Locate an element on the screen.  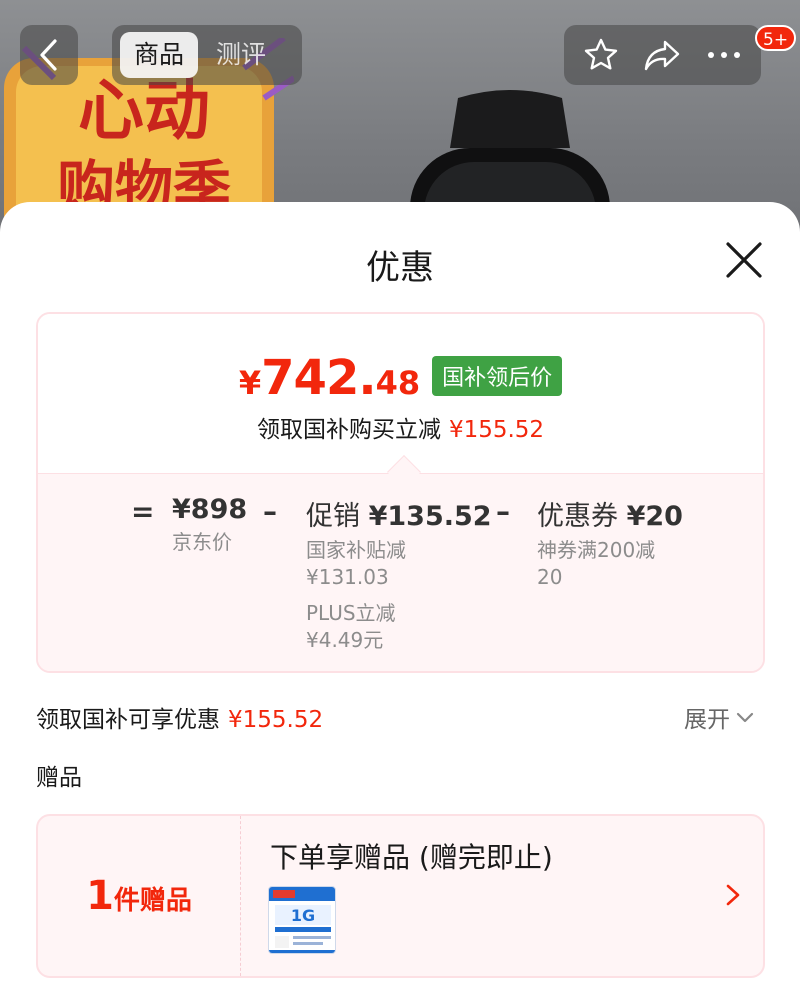
base-price: ¥898 is located at coordinates (210, 509).